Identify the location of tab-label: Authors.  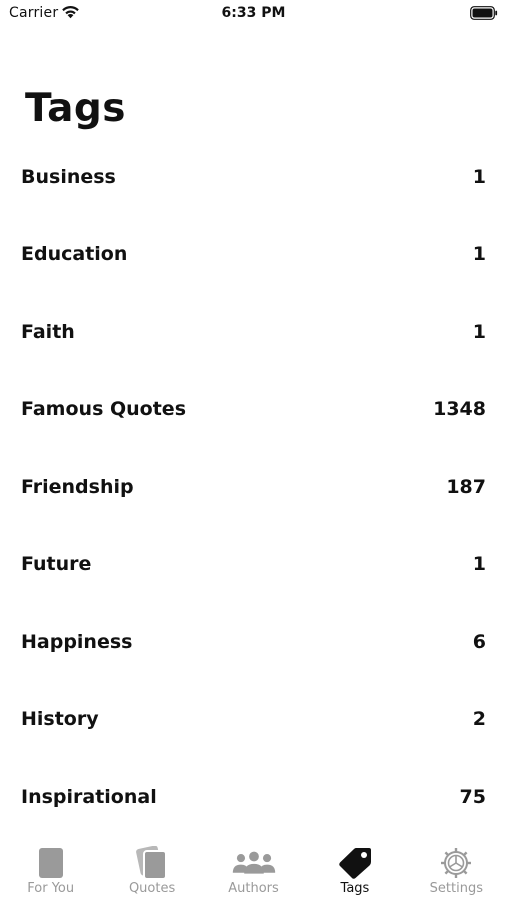
(253, 888).